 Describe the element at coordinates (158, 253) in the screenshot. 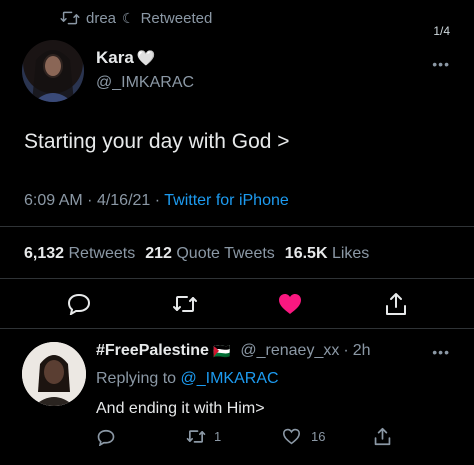

I see `quotes-count: 212` at that location.